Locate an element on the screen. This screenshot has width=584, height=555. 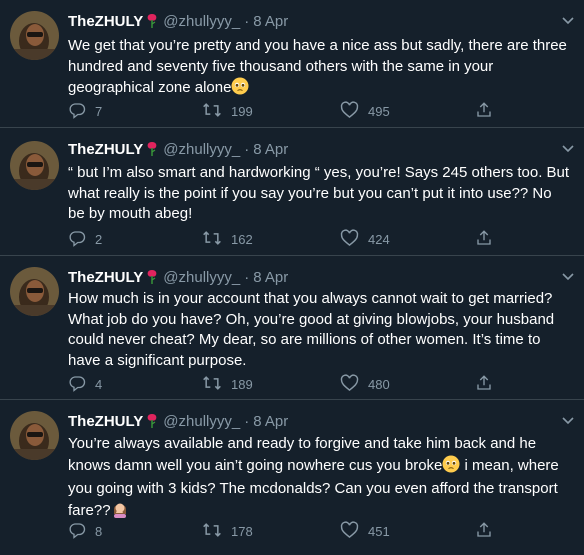
reply-button: 2 is located at coordinates (85, 239).